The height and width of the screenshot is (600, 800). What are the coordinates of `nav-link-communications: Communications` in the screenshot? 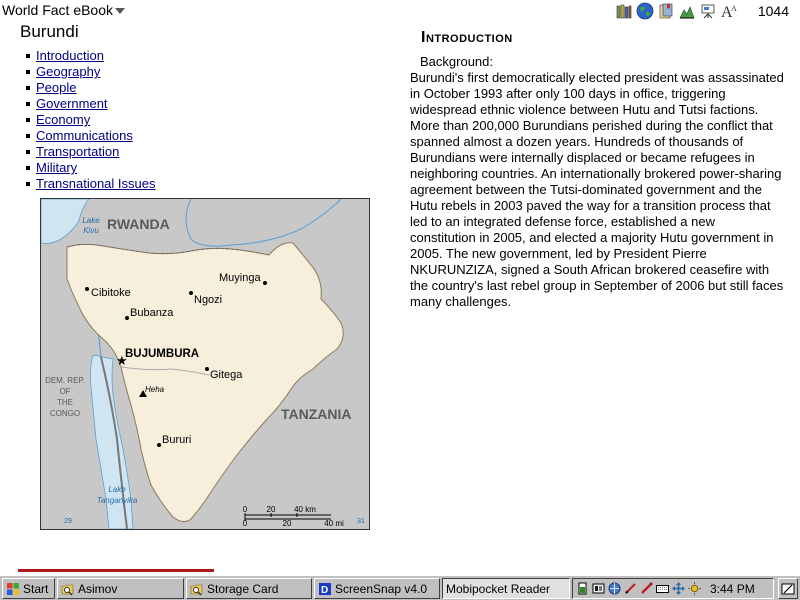 It's located at (84, 135).